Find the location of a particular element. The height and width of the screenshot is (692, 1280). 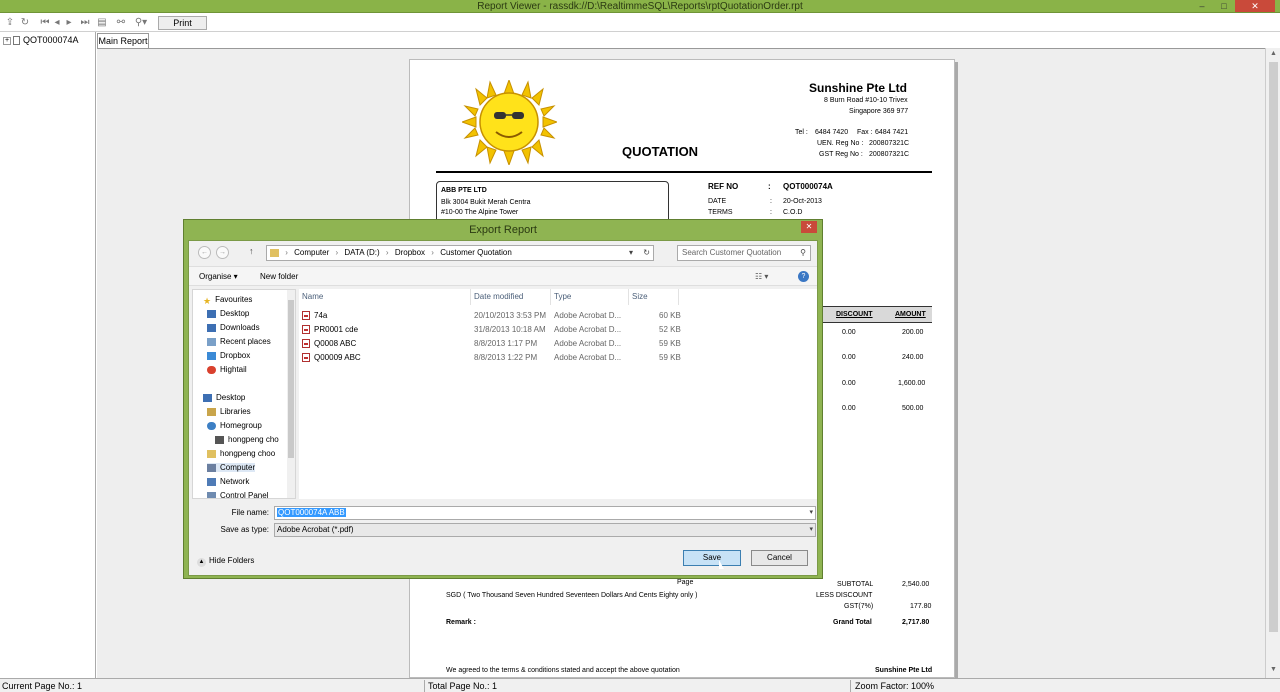

hide-folders-button: ▲ Hide Folders is located at coordinates (225, 561).